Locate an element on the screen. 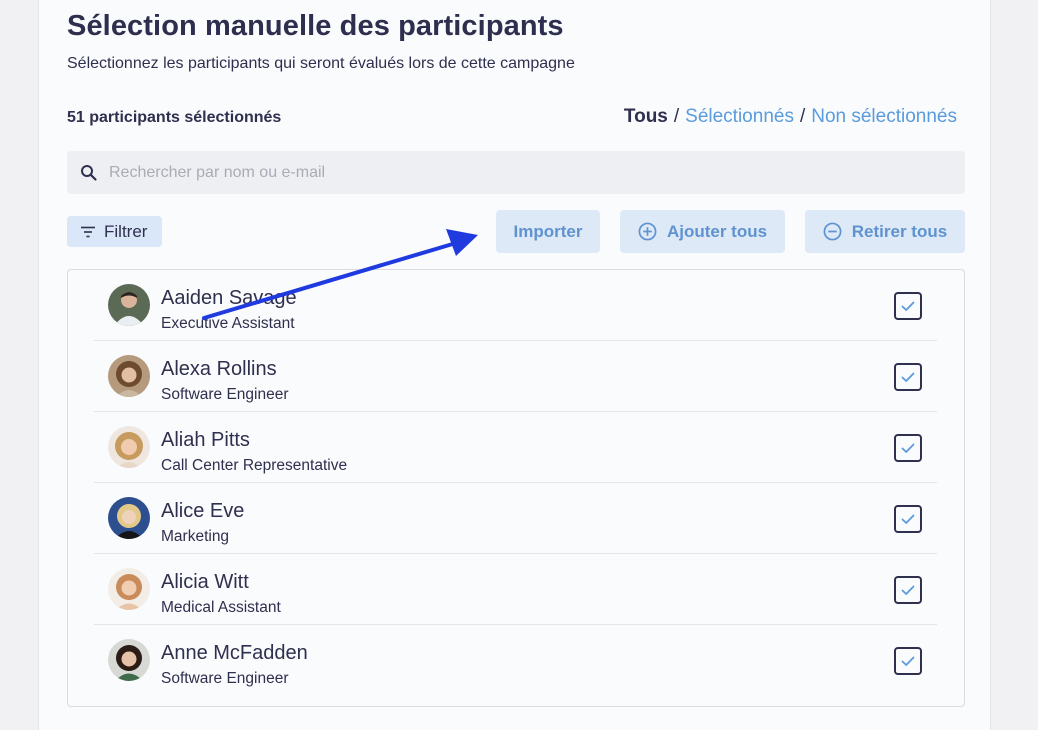  import-button-label: Importer is located at coordinates (548, 231).